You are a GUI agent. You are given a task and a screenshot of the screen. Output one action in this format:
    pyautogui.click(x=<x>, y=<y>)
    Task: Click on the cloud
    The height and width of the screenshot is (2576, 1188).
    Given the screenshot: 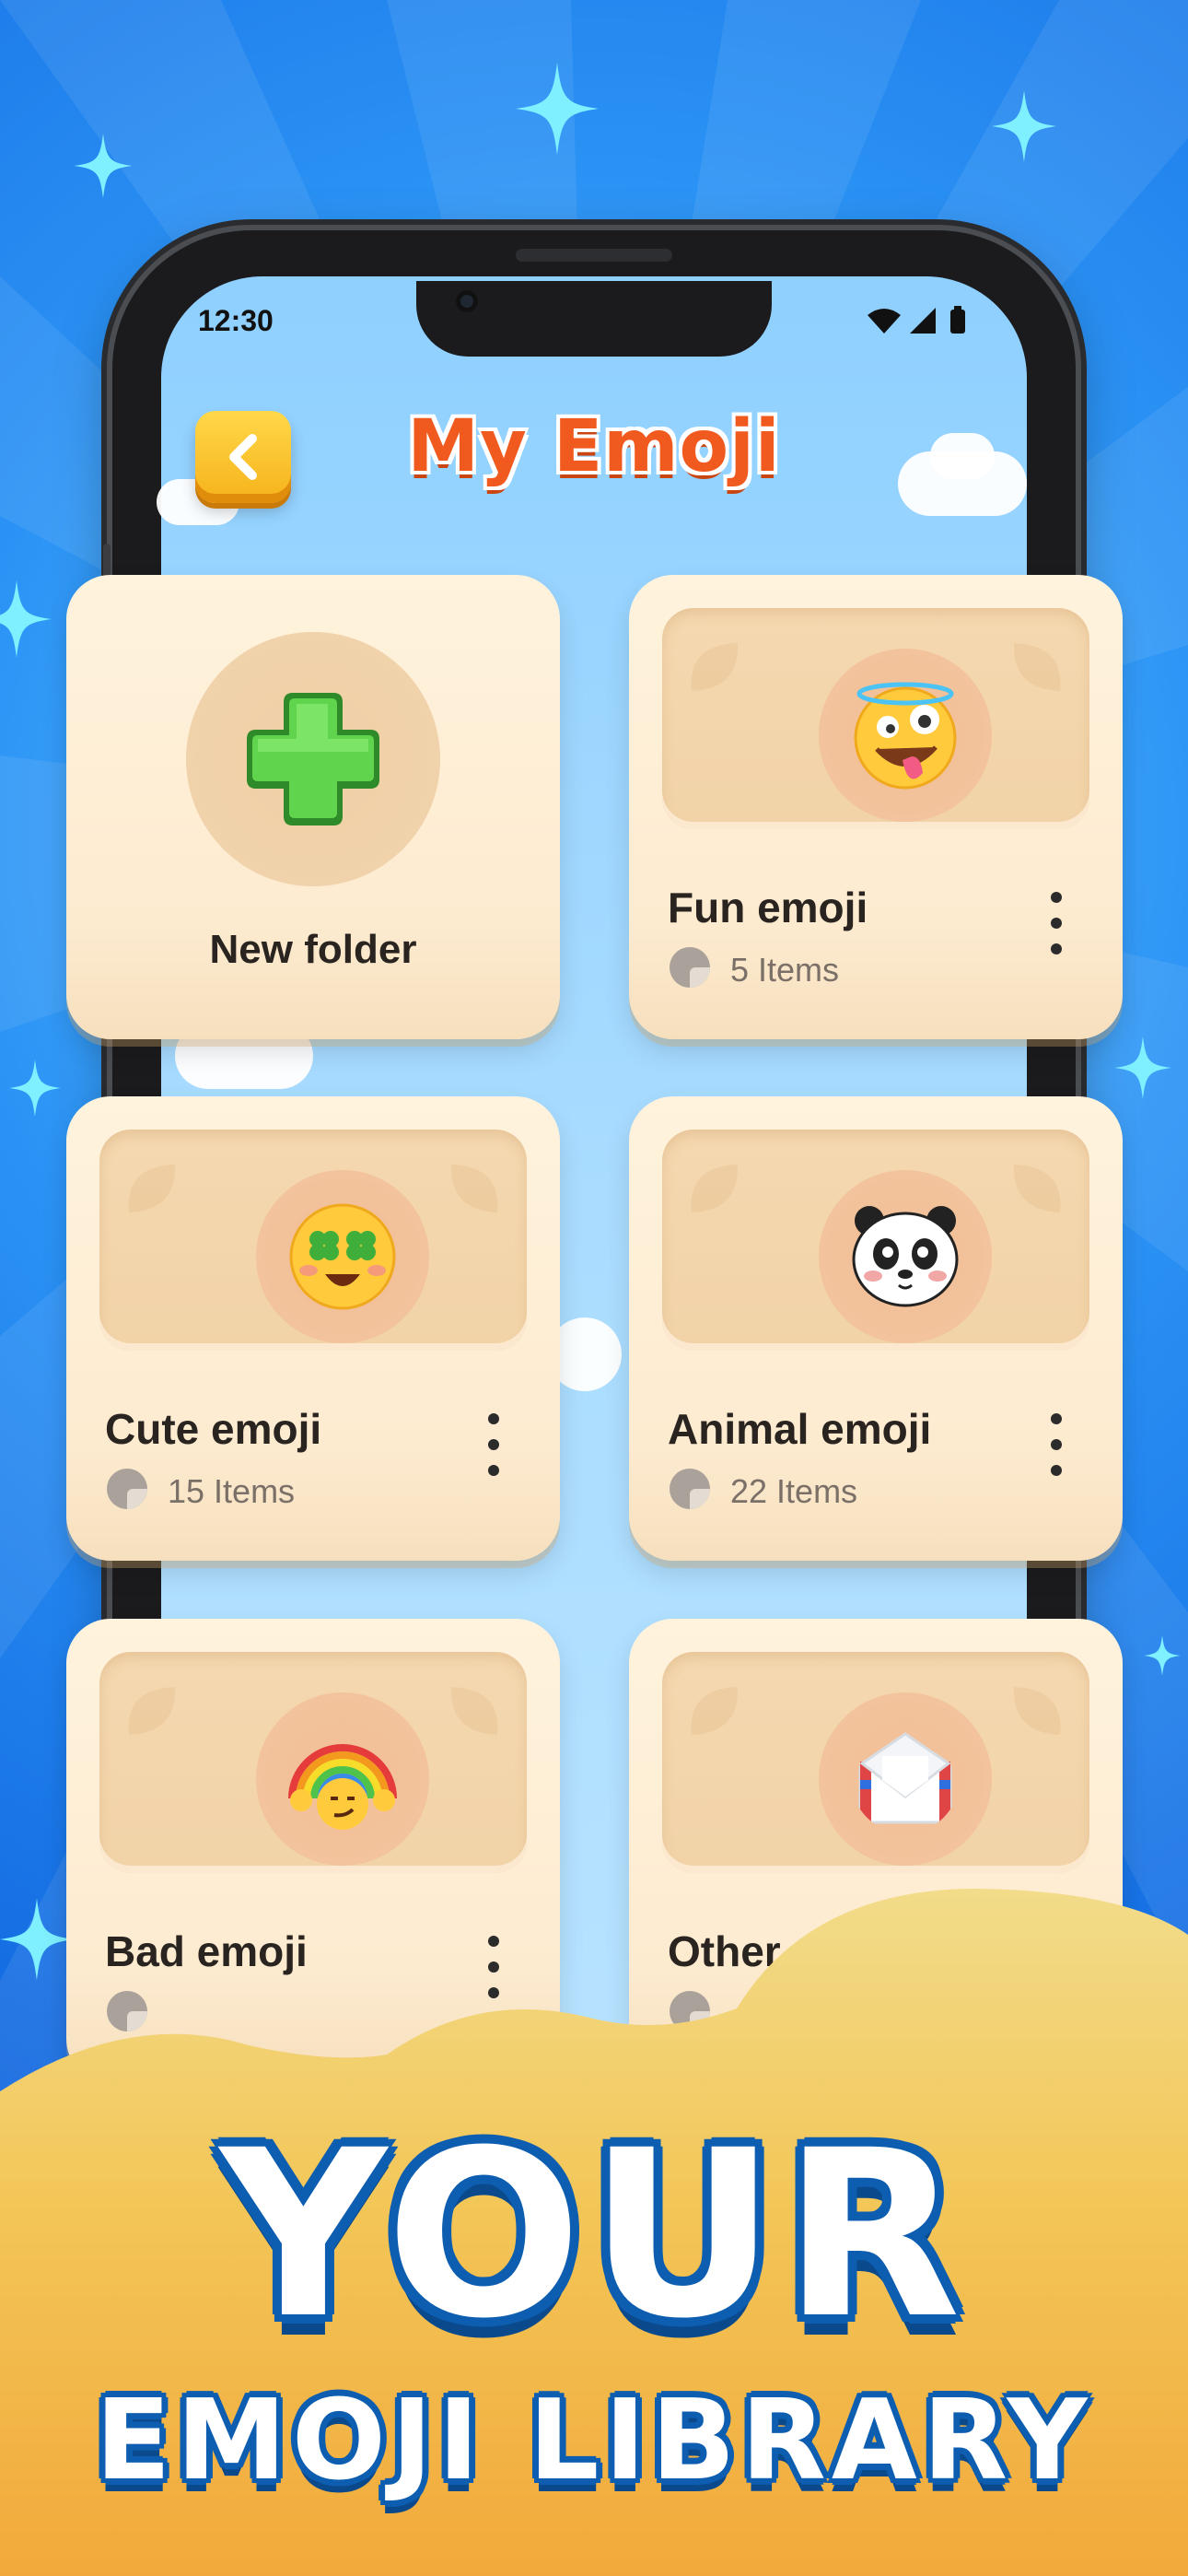 What is the action you would take?
    pyautogui.click(x=962, y=456)
    